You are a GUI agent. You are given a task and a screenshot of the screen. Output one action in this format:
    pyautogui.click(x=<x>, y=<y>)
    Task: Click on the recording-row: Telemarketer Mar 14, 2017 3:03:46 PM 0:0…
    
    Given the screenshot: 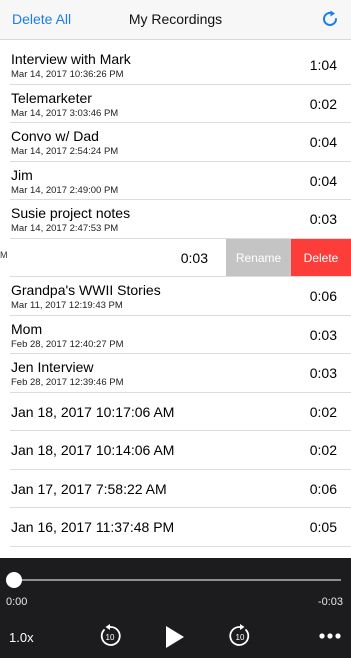 What is the action you would take?
    pyautogui.click(x=175, y=104)
    